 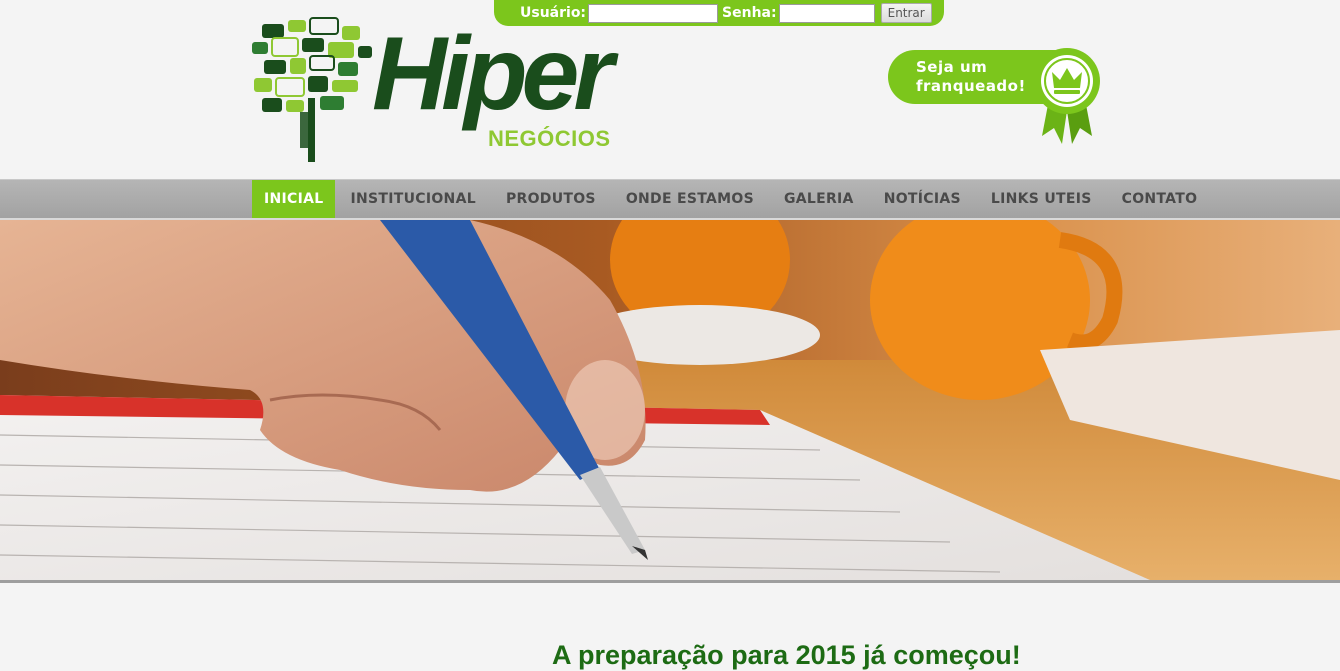 What do you see at coordinates (690, 199) in the screenshot?
I see `nav-item-onde-estamos: ONDE ESTAMOS` at bounding box center [690, 199].